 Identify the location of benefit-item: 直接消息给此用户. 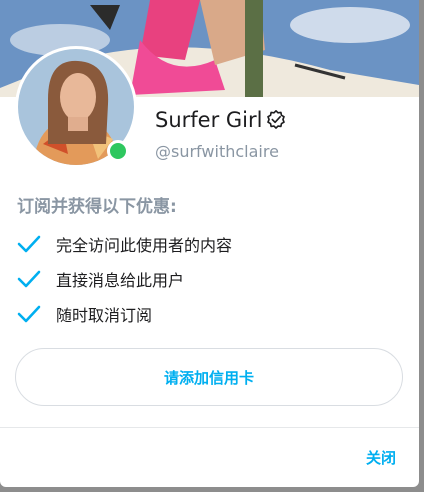
(100, 279).